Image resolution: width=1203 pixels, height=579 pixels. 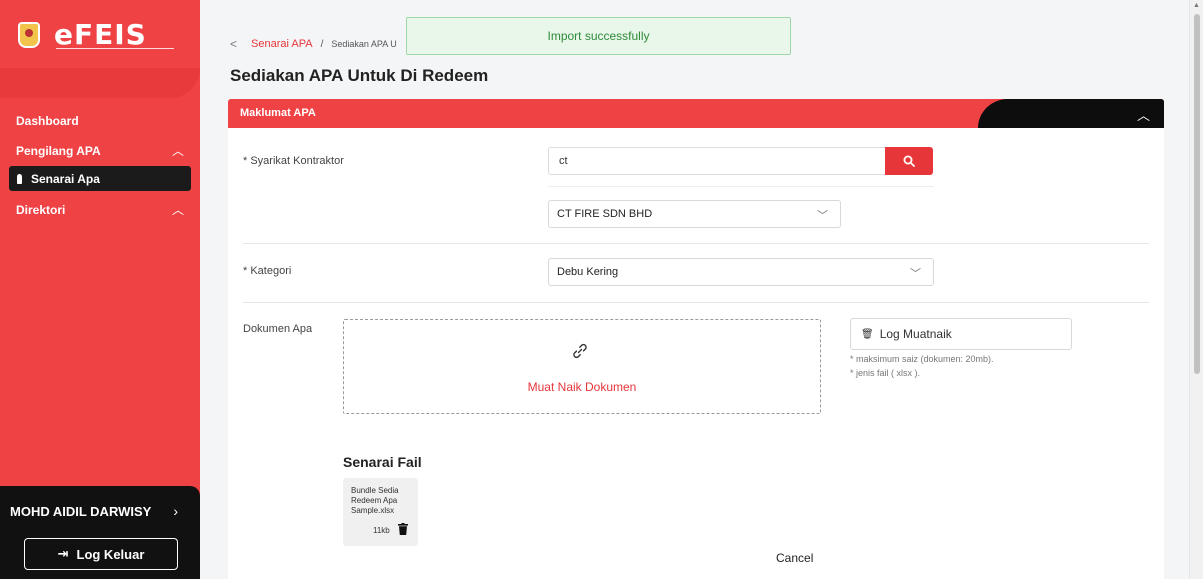 What do you see at coordinates (582, 366) in the screenshot?
I see `upload-dropzone: Muat Naik Dokumen` at bounding box center [582, 366].